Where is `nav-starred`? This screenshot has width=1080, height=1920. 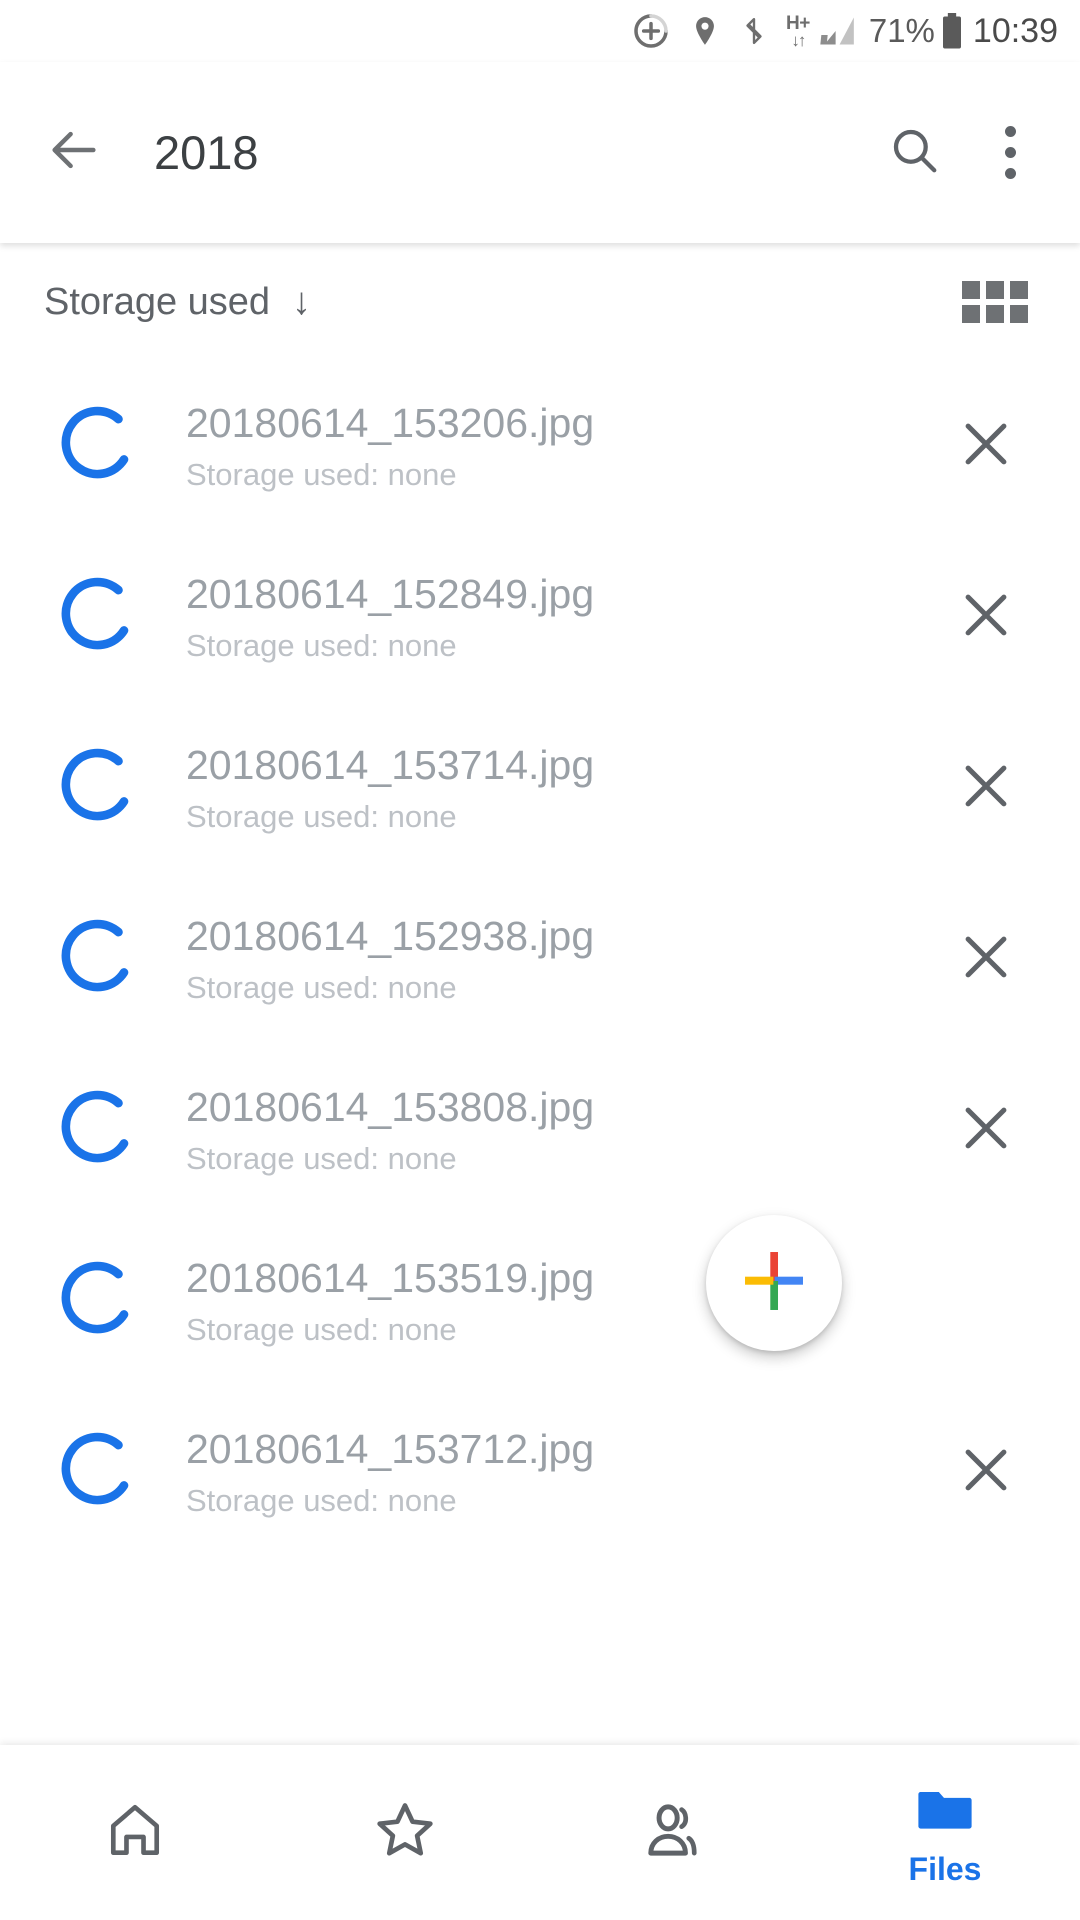
nav-starred is located at coordinates (405, 1832).